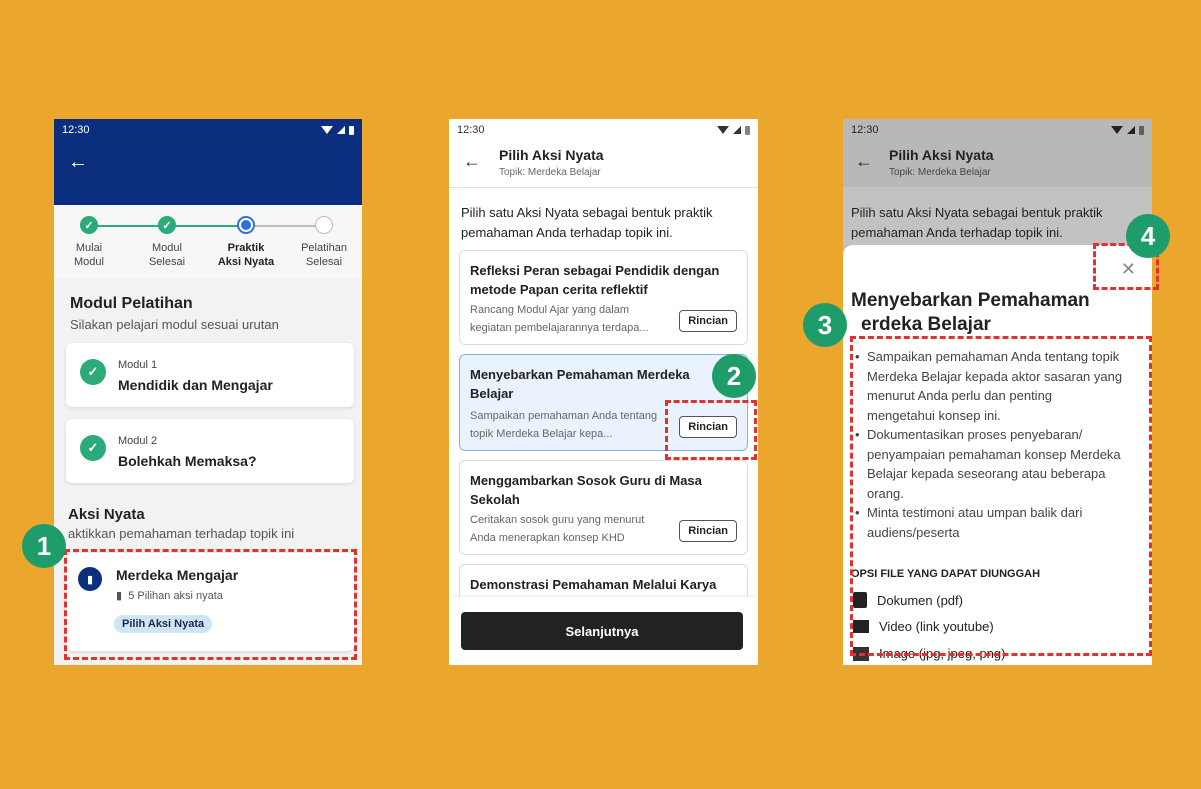 This screenshot has height=789, width=1201. I want to click on marker-2: 2, so click(734, 376).